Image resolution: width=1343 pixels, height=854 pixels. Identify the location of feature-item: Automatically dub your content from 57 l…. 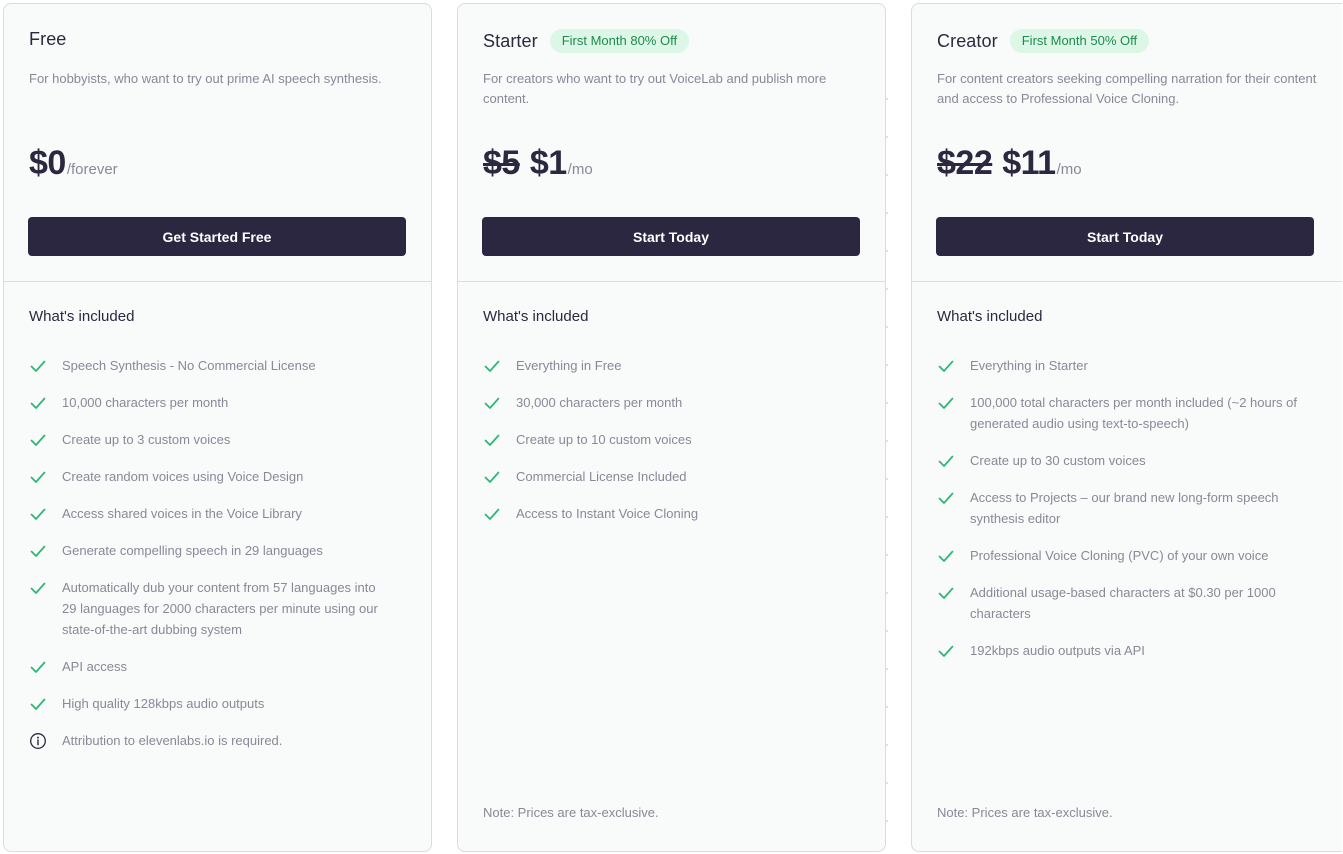
(221, 608).